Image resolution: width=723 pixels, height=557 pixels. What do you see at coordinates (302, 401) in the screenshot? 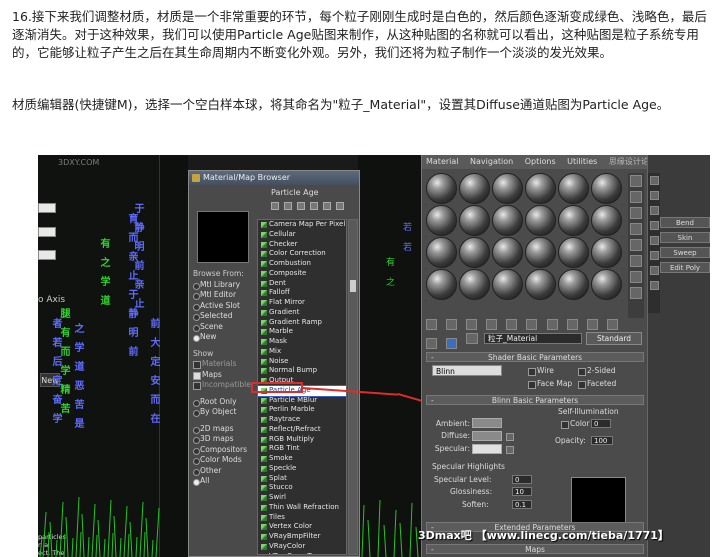
I see `map-list-item: Particle MBlur` at bounding box center [302, 401].